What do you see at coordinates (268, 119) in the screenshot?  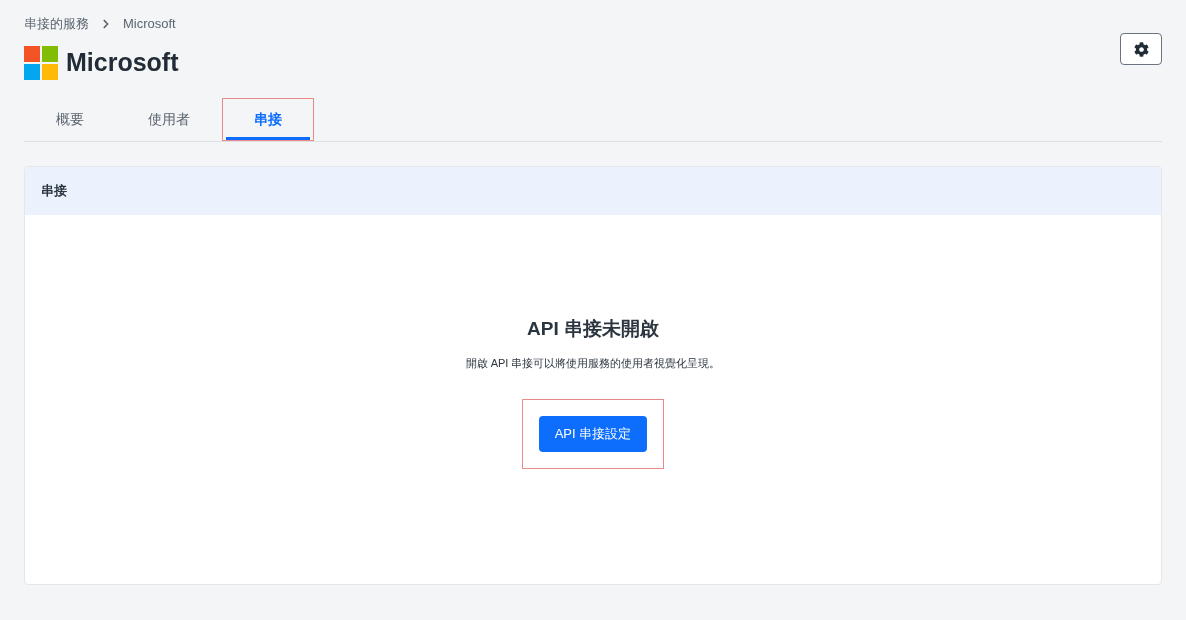 I see `tab: 串接` at bounding box center [268, 119].